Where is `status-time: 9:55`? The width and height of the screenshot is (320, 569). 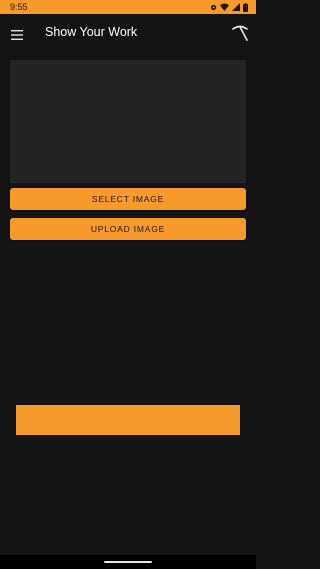
status-time: 9:55 is located at coordinates (19, 7).